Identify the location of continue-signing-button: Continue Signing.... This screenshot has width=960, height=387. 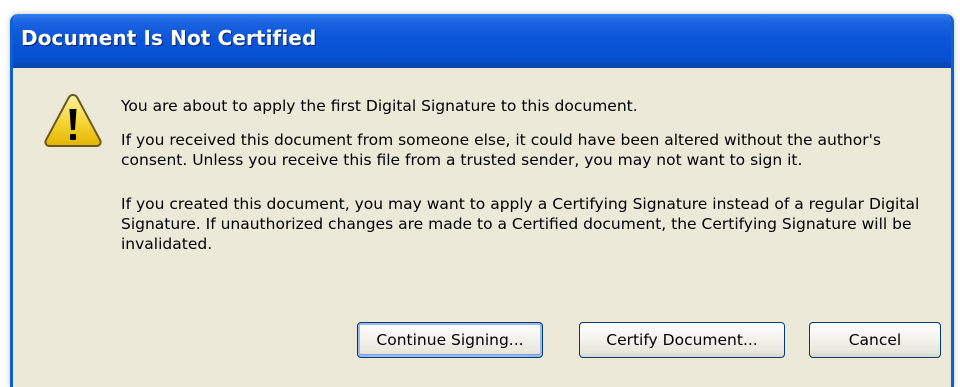
(450, 340).